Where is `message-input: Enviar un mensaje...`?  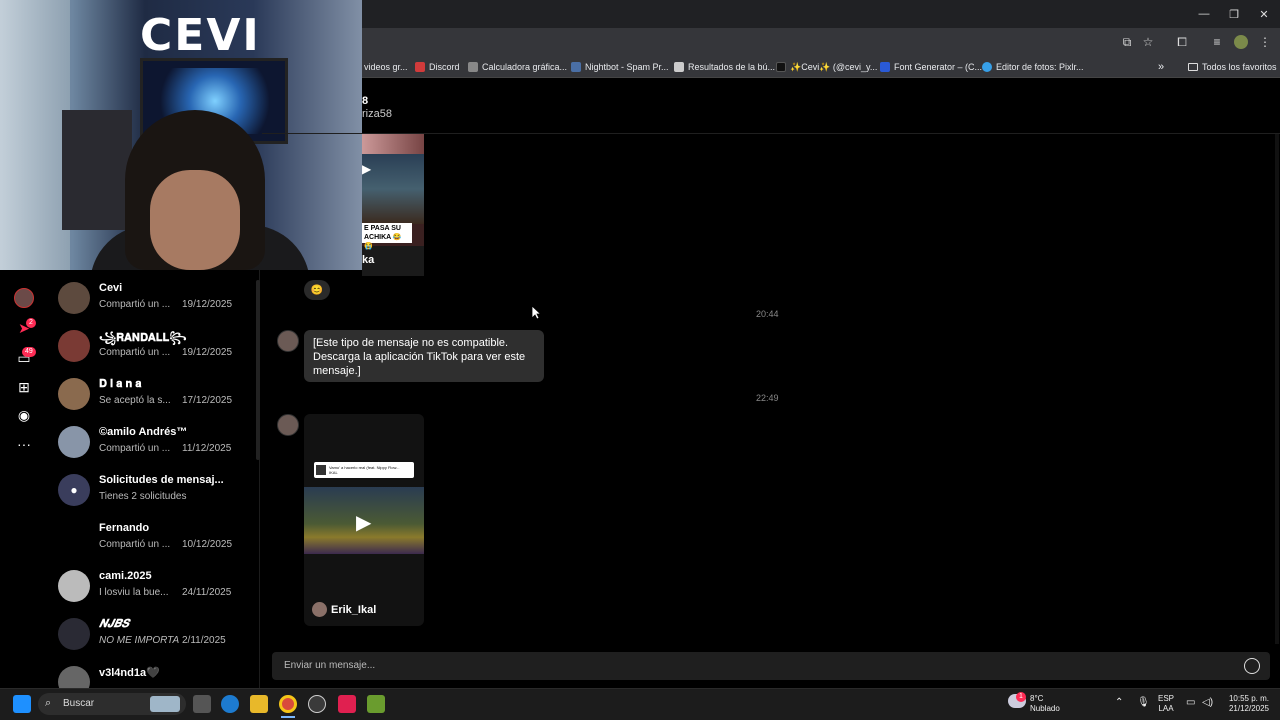
message-input: Enviar un mensaje... is located at coordinates (329, 665).